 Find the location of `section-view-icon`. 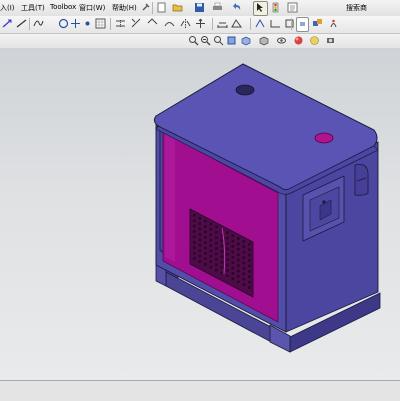

section-view-icon is located at coordinates (231, 40).